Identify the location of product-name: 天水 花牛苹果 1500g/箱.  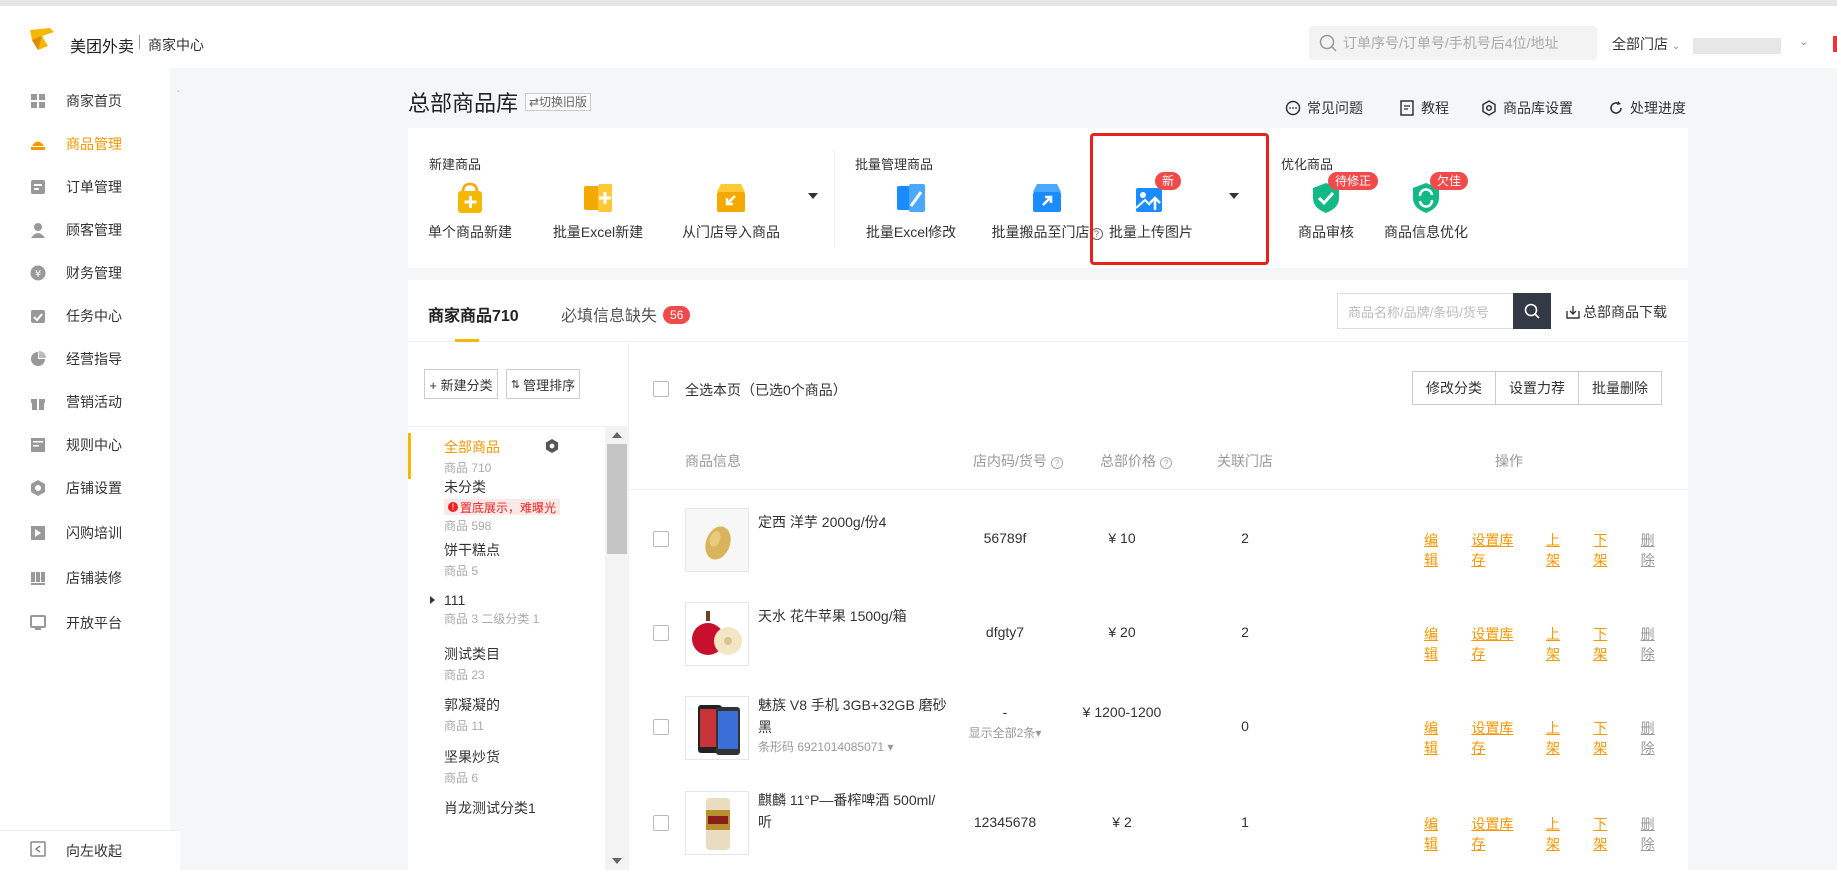
(858, 616).